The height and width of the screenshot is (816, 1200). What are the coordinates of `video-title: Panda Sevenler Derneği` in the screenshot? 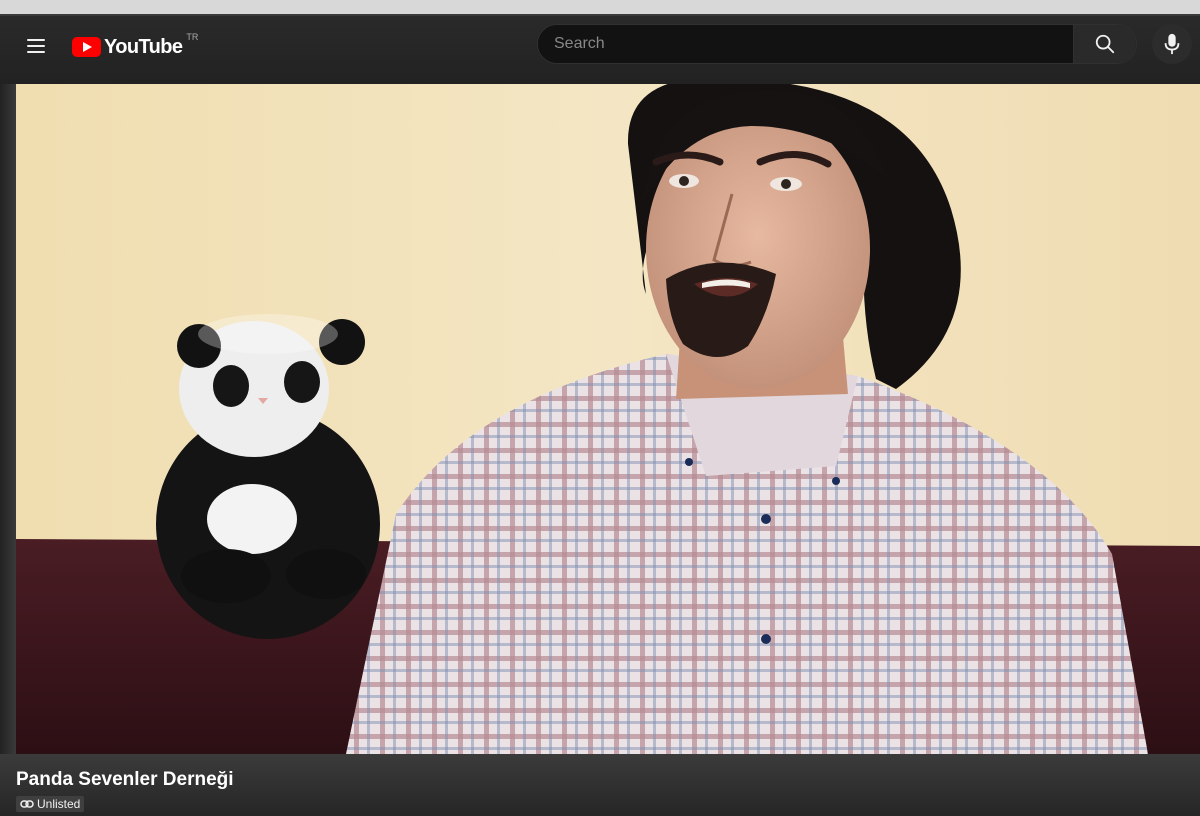 It's located at (125, 780).